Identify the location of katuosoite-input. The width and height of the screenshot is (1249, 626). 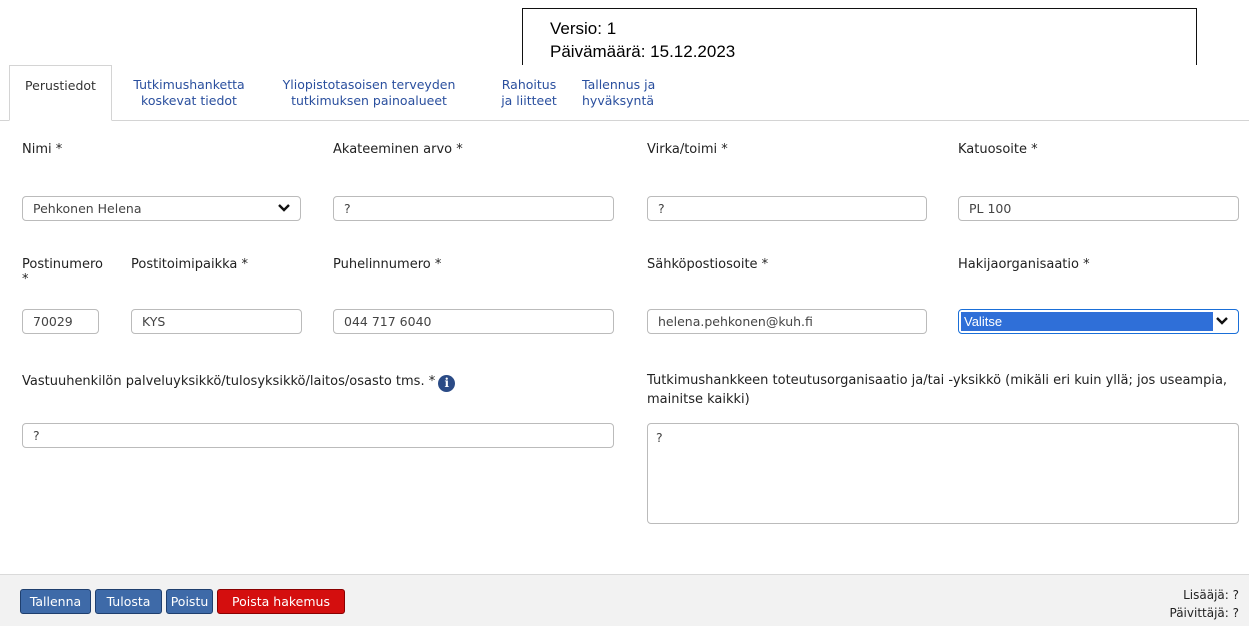
(1098, 208).